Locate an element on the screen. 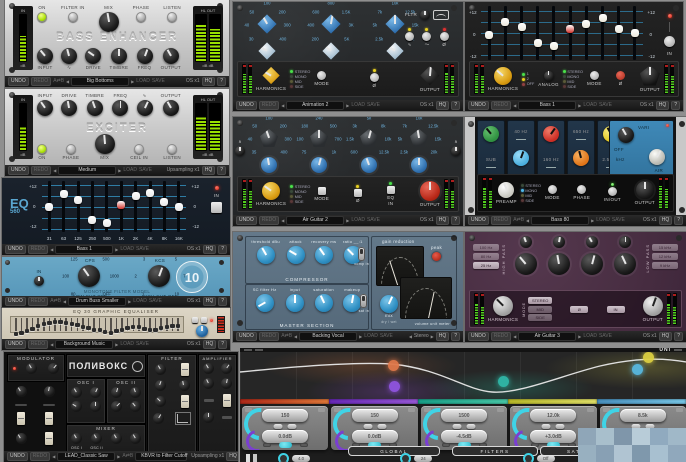 Image resolution: width=686 pixels, height=462 pixels. filter-attack-knob is located at coordinates (161, 401).